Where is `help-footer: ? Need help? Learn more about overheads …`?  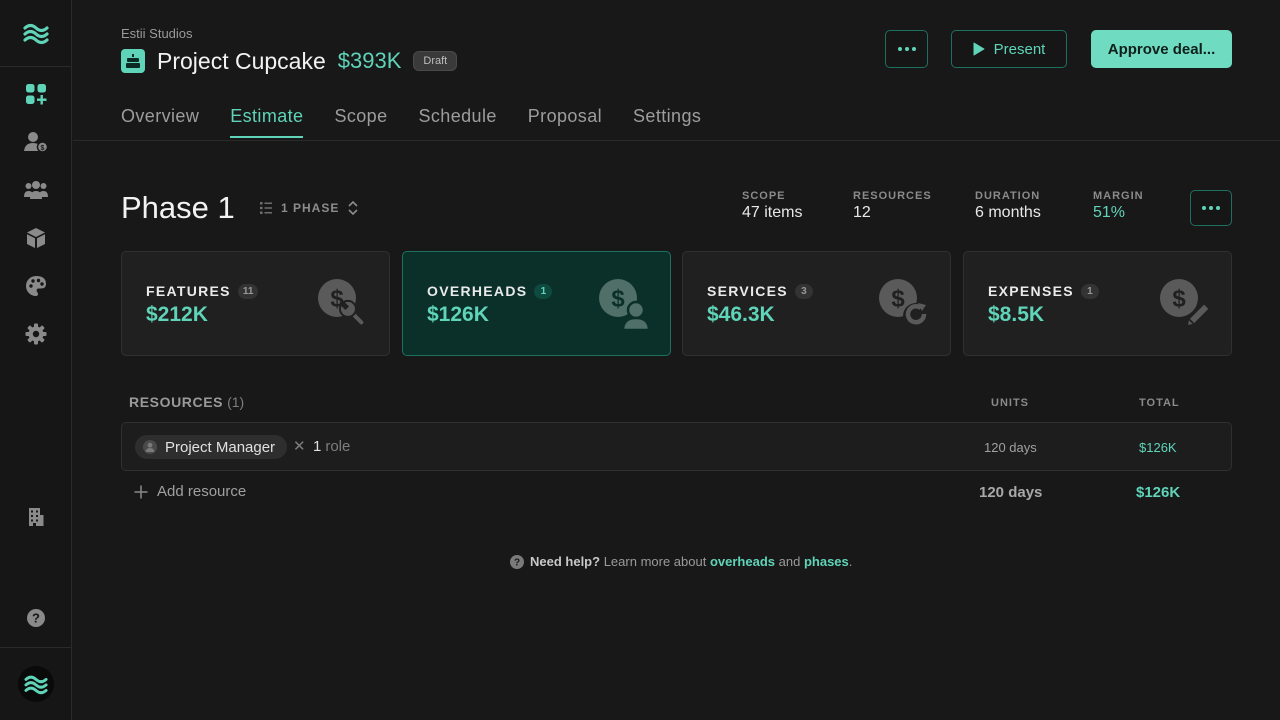 help-footer: ? Need help? Learn more about overheads … is located at coordinates (681, 561).